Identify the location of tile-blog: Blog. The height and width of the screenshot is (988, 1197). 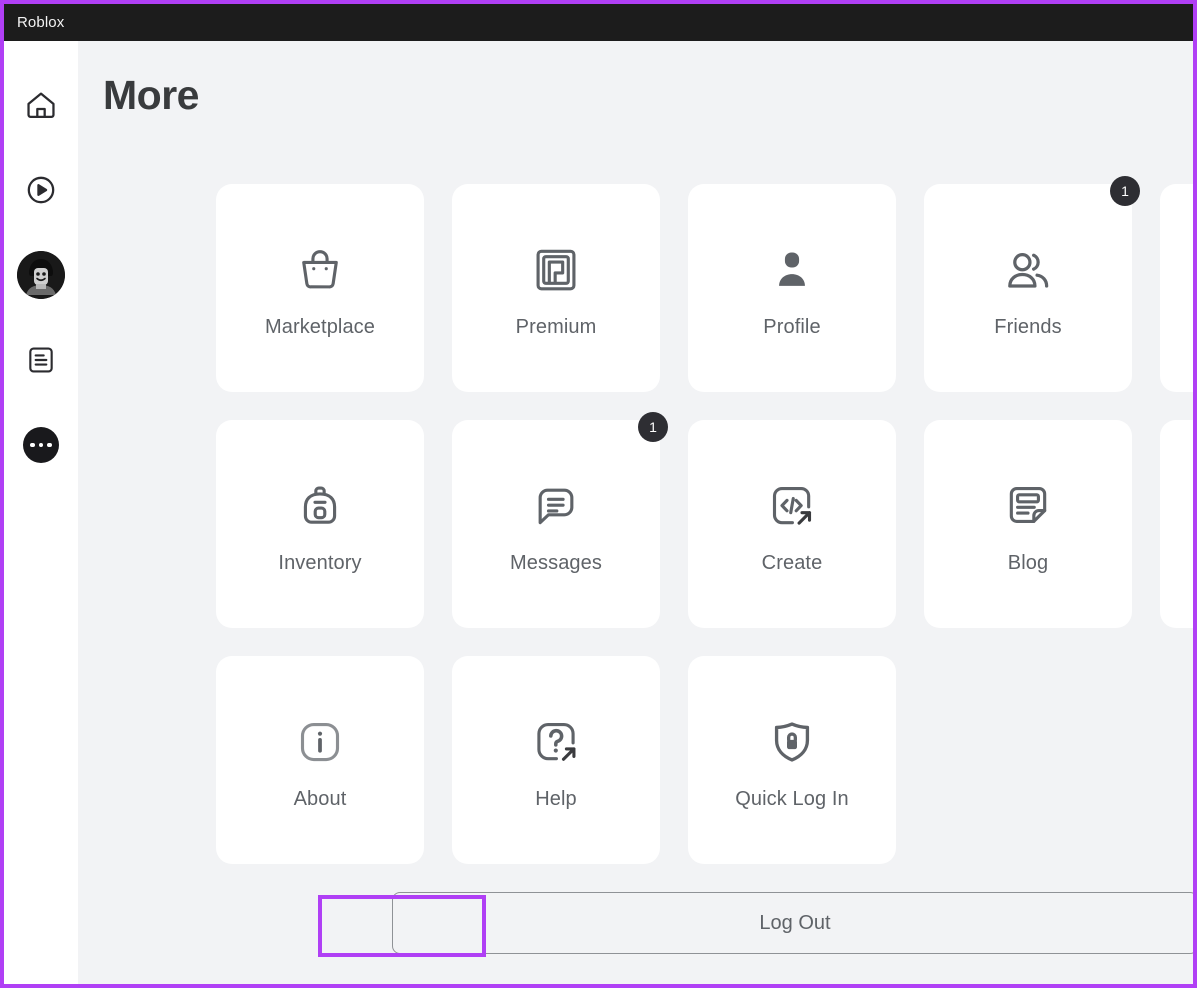
(1028, 524).